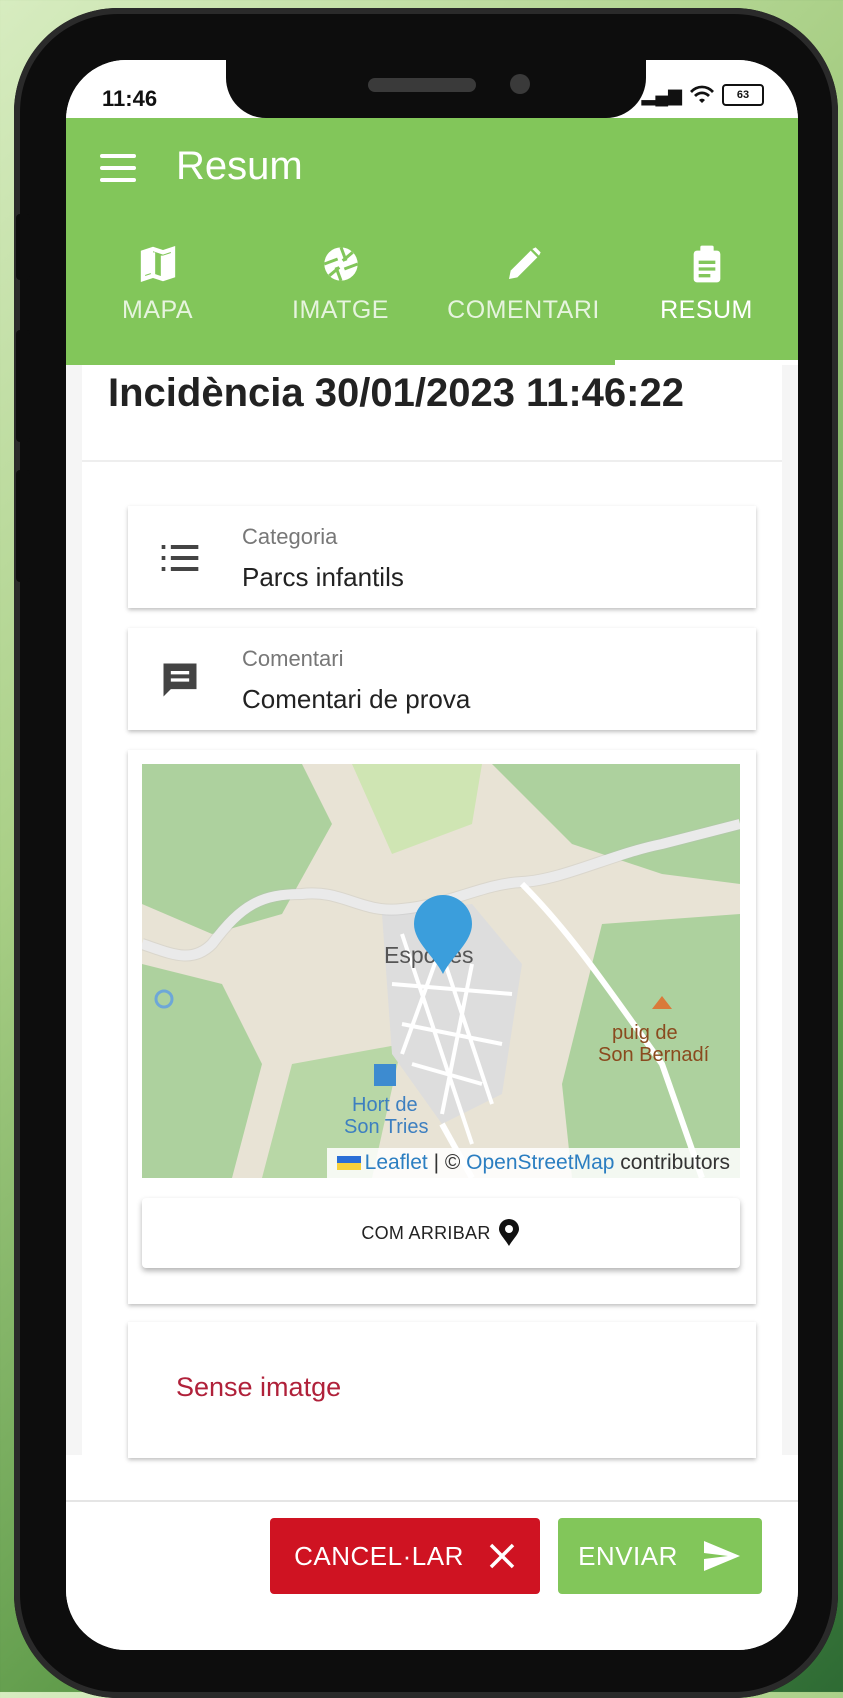  Describe the element at coordinates (524, 263) in the screenshot. I see `pencil-icon` at that location.